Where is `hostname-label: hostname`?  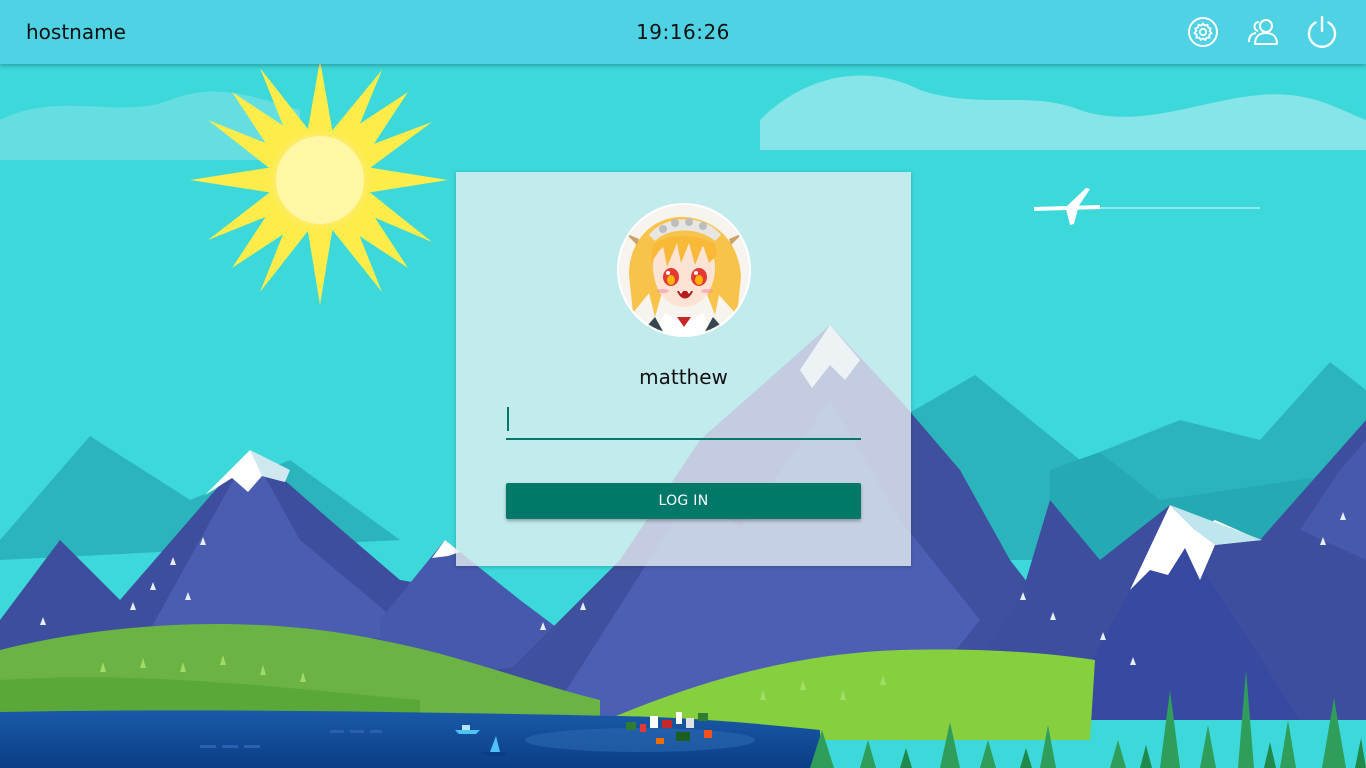 hostname-label: hostname is located at coordinates (76, 32).